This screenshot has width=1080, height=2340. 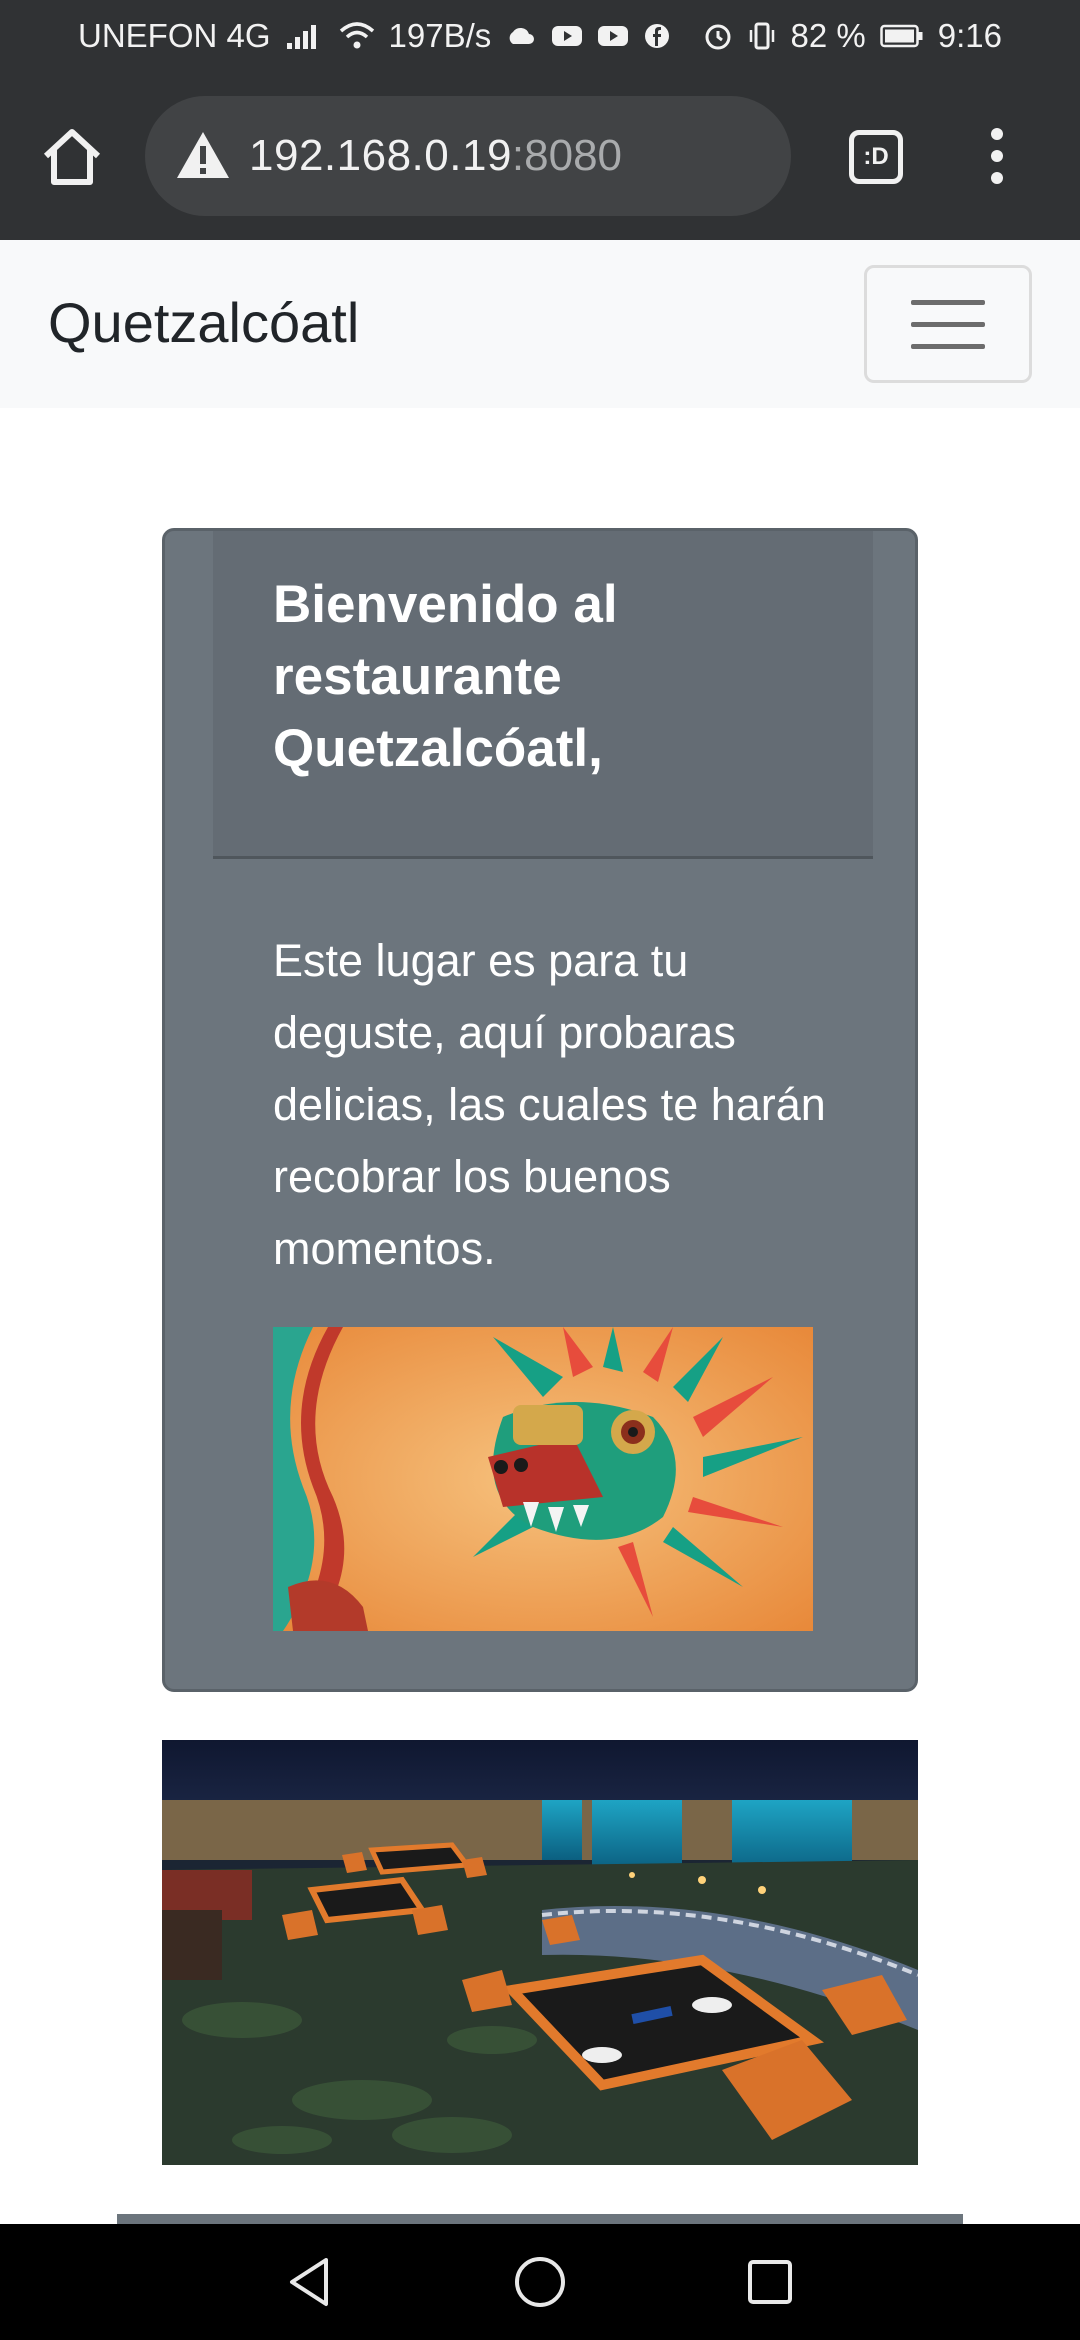 I want to click on cloud-icon, so click(x=521, y=36).